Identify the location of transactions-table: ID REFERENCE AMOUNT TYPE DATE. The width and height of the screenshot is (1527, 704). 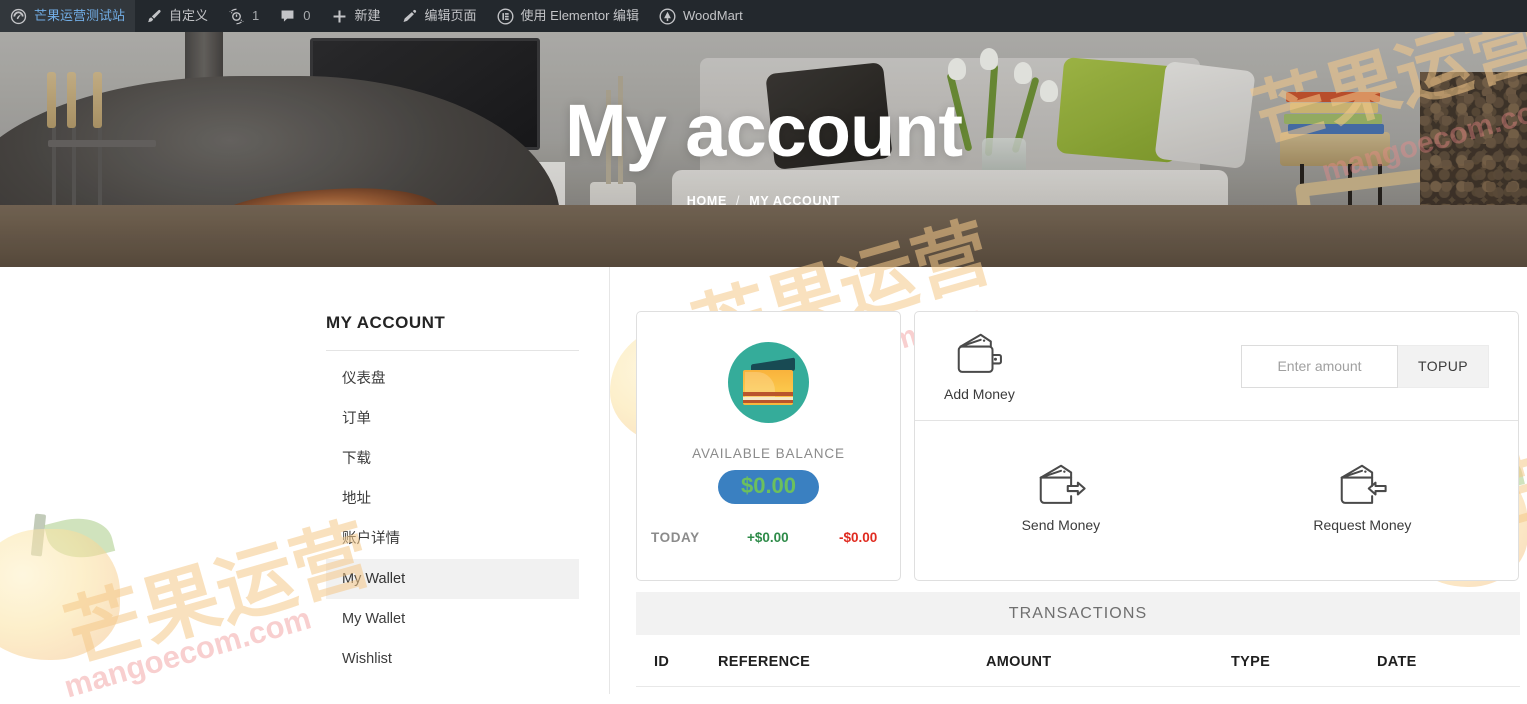
(1078, 661).